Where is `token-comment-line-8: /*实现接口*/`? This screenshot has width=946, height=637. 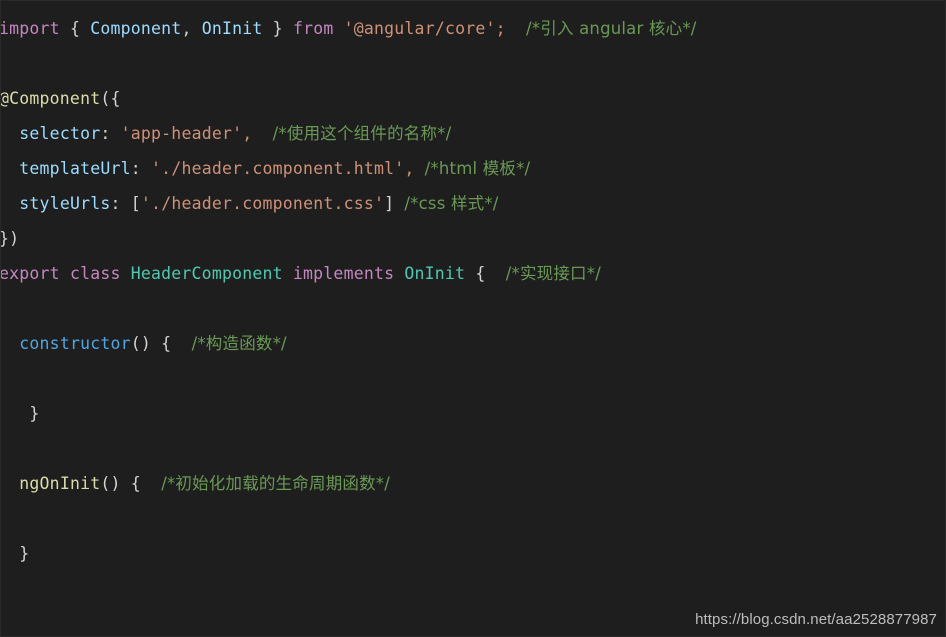
token-comment-line-8: /*实现接口*/ is located at coordinates (553, 273).